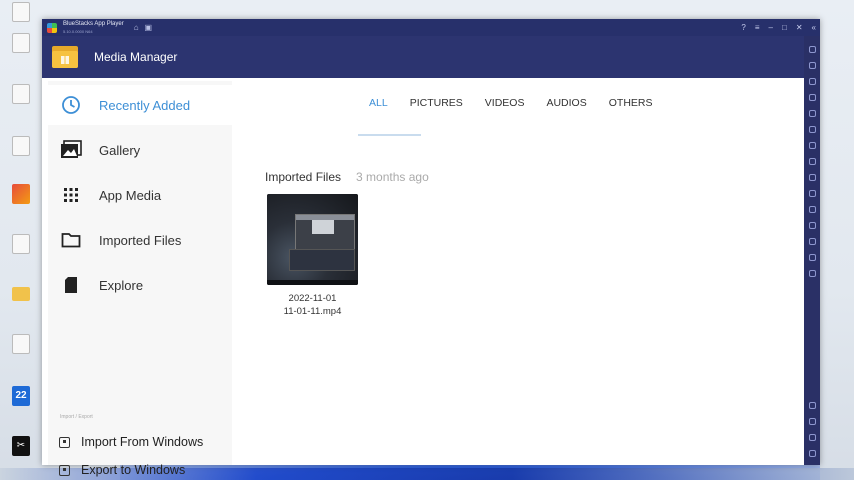 The width and height of the screenshot is (854, 480). I want to click on import-export-label: Import / Export, so click(76, 417).